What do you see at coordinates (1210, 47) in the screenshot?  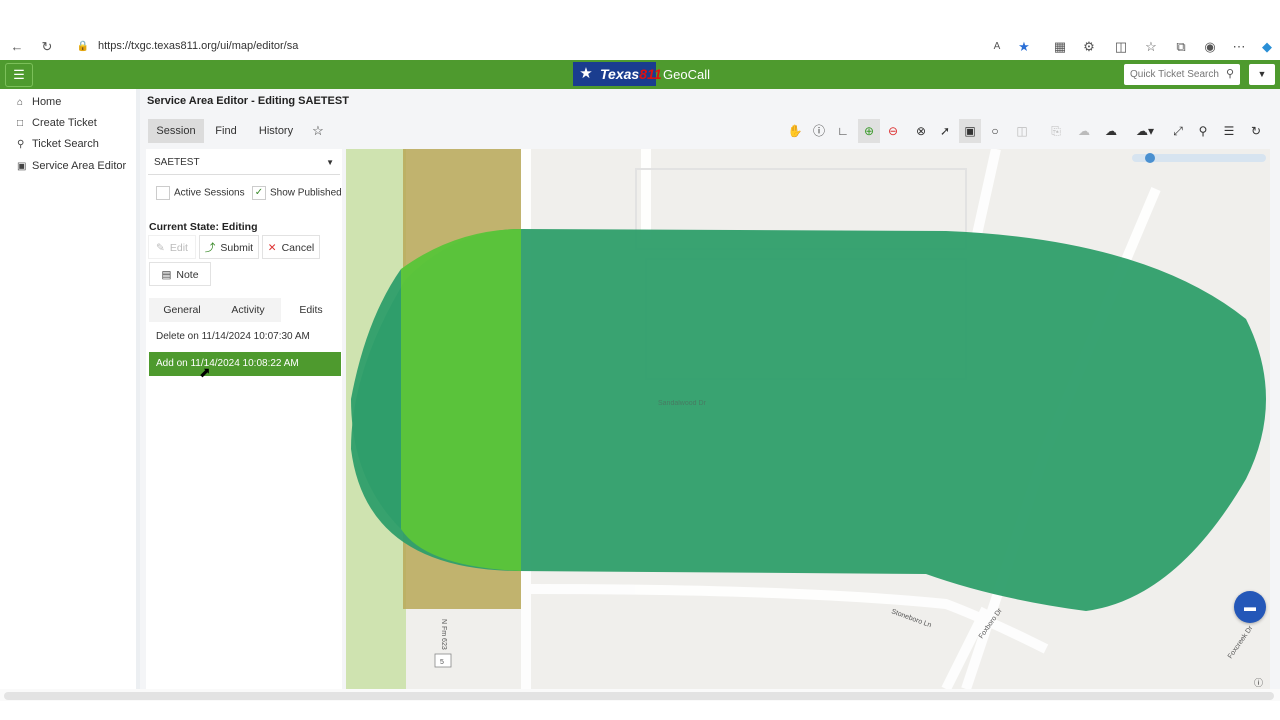 I see `shield-icon: ◉` at bounding box center [1210, 47].